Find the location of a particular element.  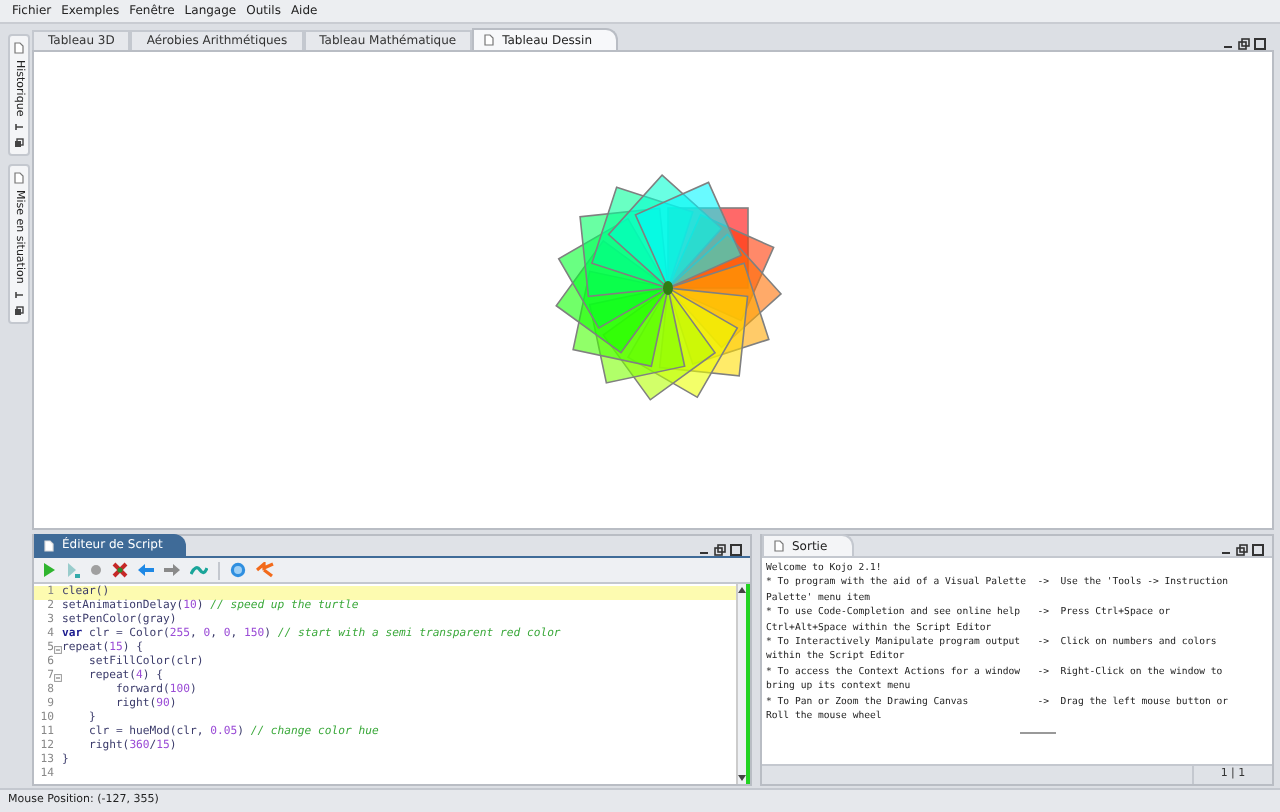

clear-icon is located at coordinates (120, 570).